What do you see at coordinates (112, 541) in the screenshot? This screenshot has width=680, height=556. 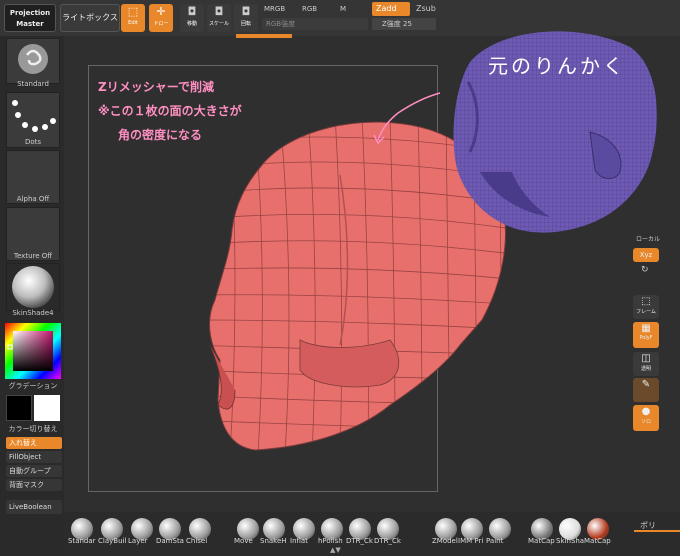 I see `shelf-brush-1-label: ClayBuil` at bounding box center [112, 541].